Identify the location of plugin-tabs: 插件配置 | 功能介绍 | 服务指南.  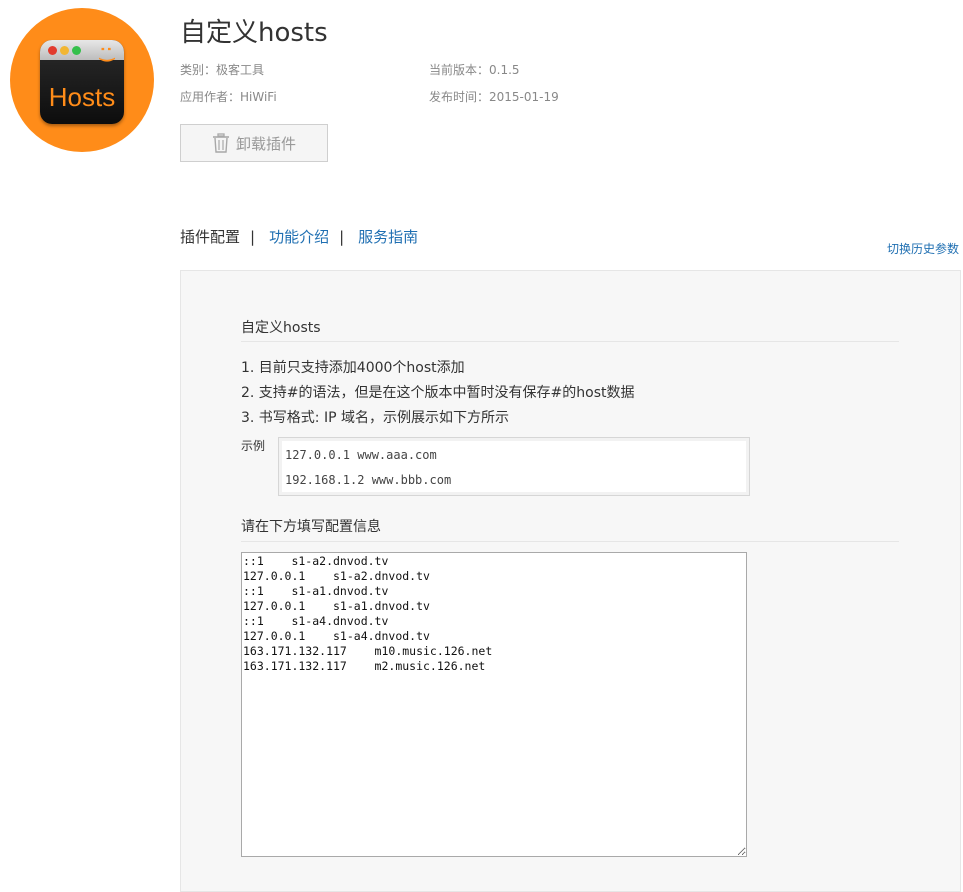
(299, 236).